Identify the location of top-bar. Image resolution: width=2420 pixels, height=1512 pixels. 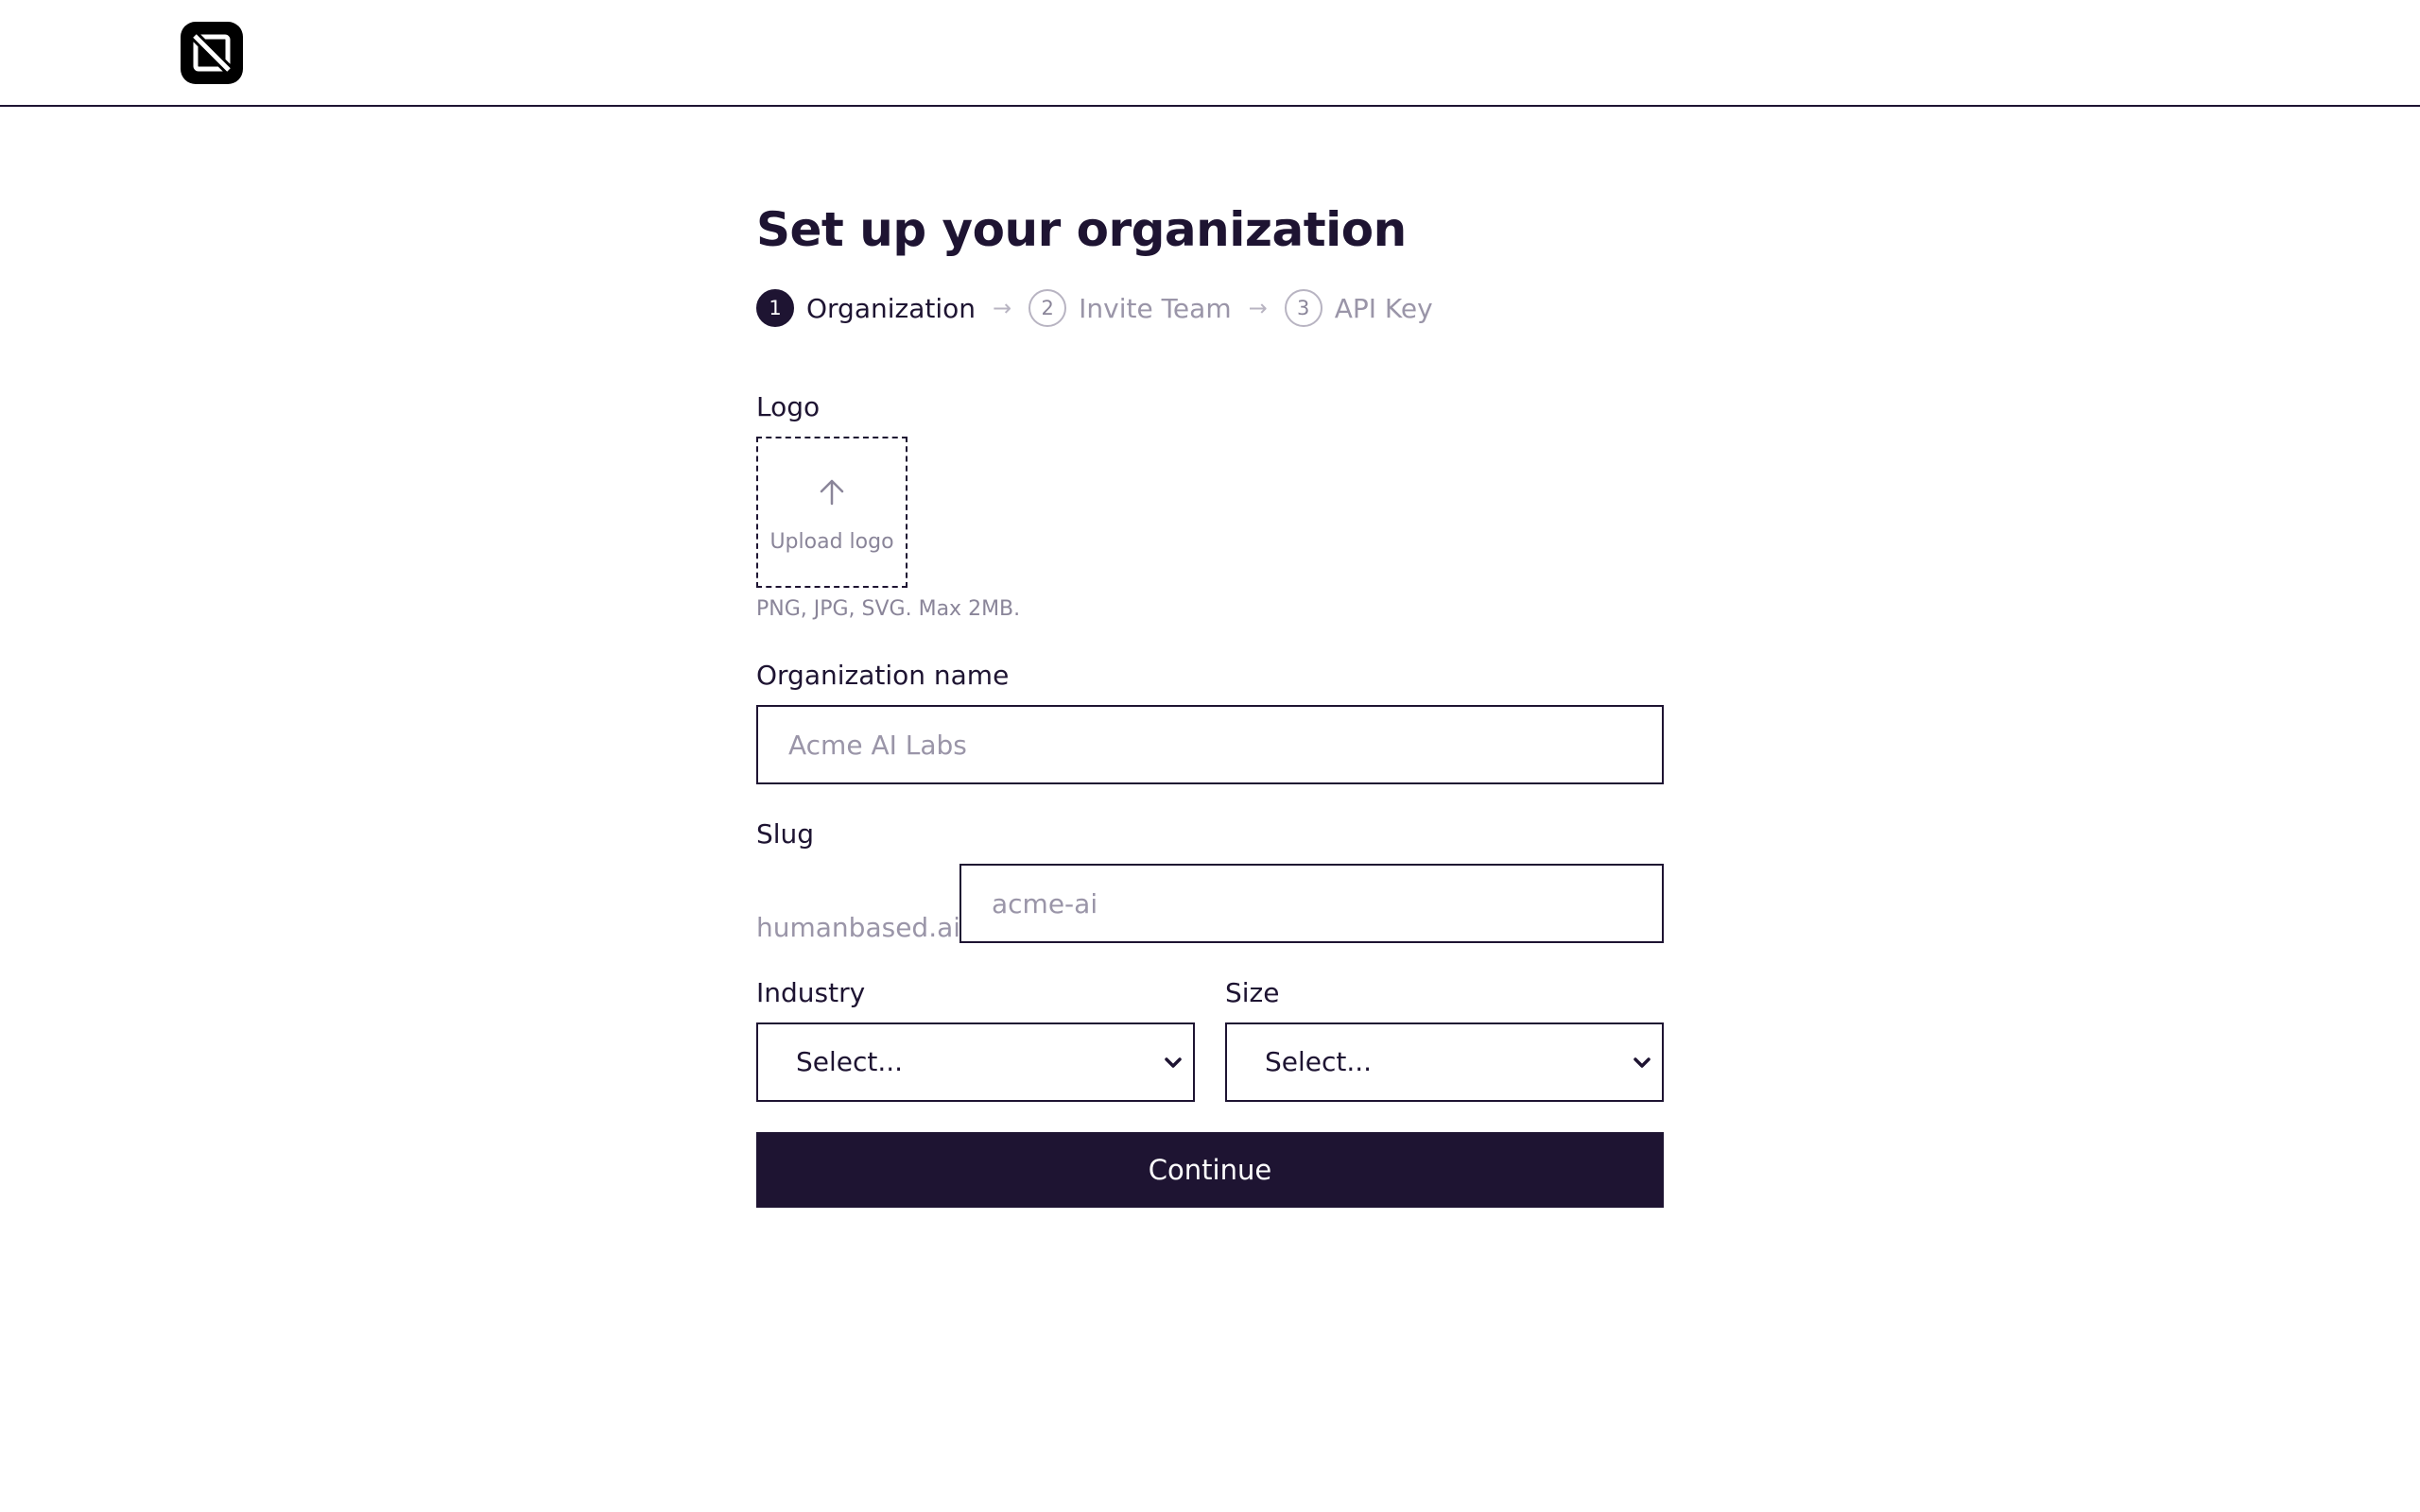
(1210, 53).